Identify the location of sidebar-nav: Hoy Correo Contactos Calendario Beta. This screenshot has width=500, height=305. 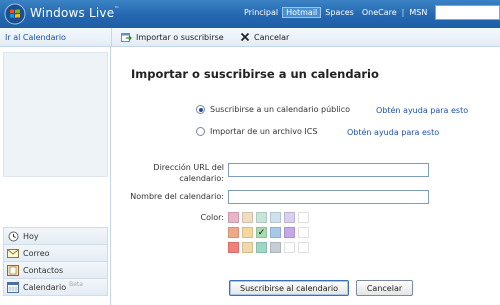
(55, 261).